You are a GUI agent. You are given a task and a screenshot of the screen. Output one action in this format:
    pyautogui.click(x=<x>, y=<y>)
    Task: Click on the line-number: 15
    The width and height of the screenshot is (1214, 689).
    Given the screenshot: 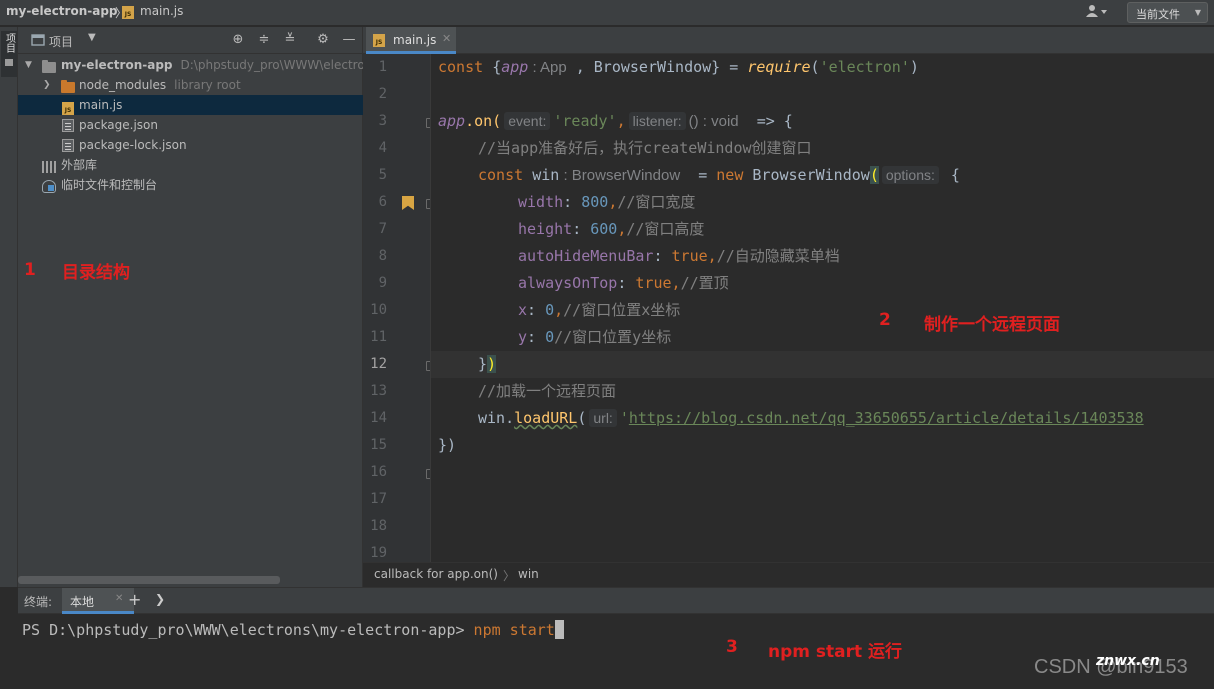 What is the action you would take?
    pyautogui.click(x=378, y=445)
    